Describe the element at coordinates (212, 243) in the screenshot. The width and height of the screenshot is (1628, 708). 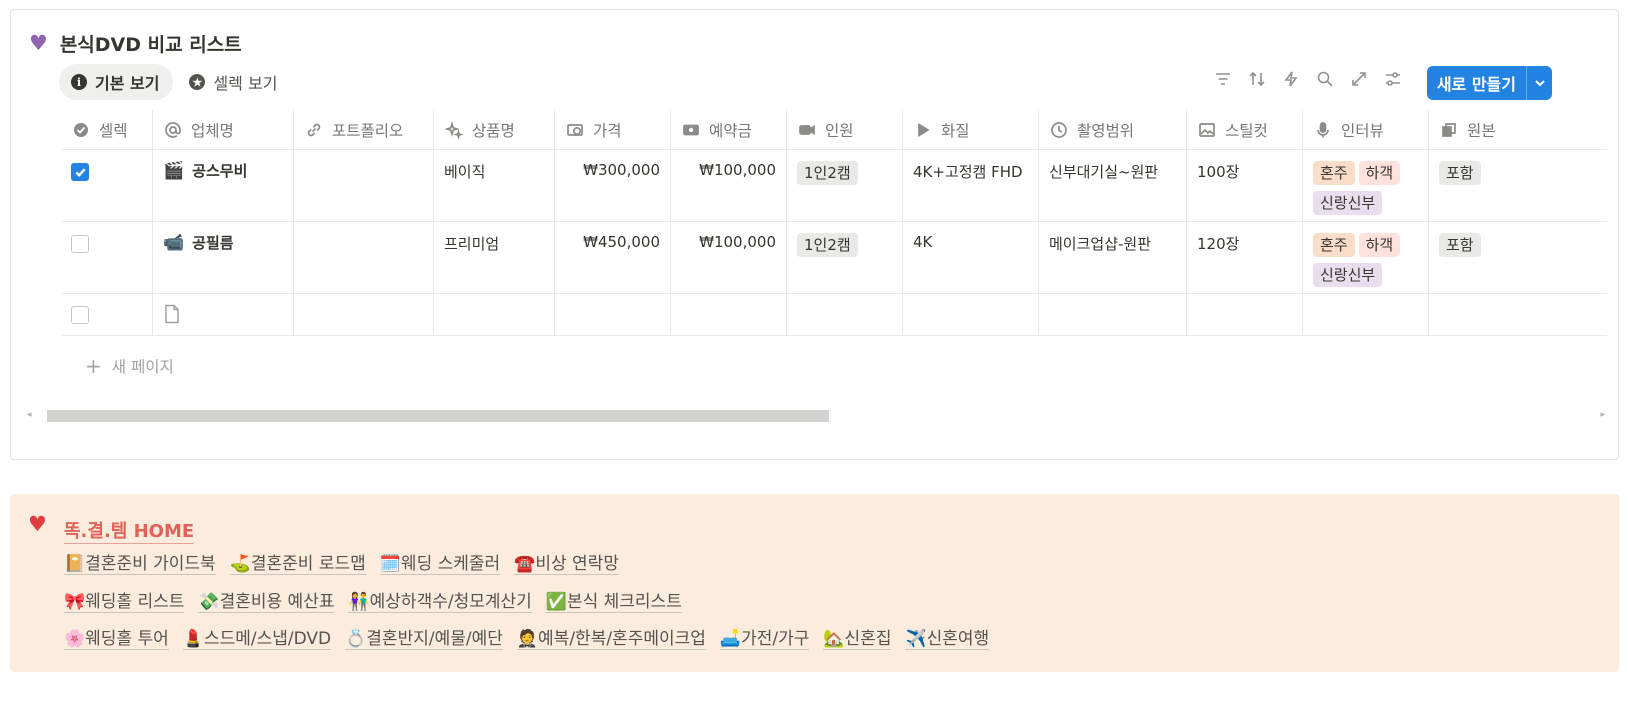
I see `company-name: 공필름` at that location.